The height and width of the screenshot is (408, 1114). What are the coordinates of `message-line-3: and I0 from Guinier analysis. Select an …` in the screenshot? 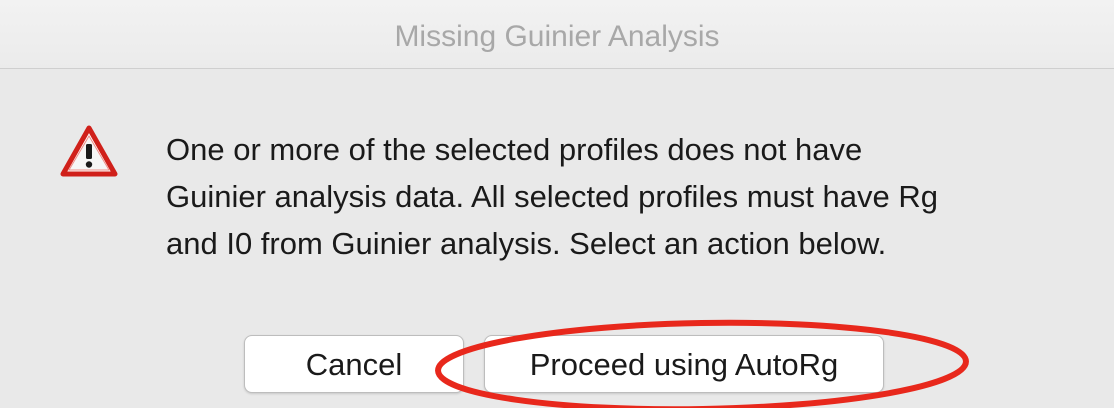 It's located at (526, 243).